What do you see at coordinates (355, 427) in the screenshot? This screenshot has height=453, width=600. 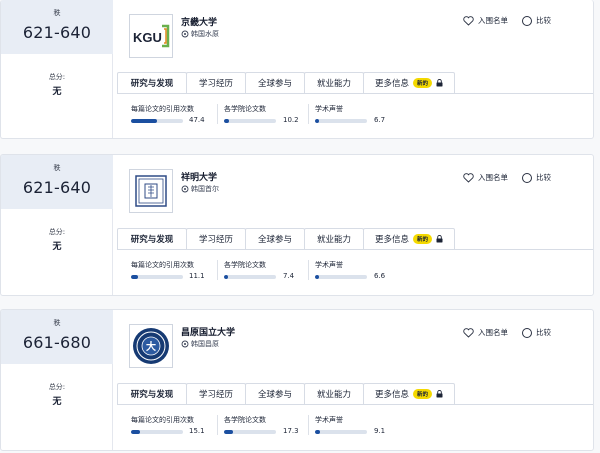 I see `metrics-panel: 每篇论文的引用次数 15.1 各学院论文数 17.3 学术声誉 9.1` at bounding box center [355, 427].